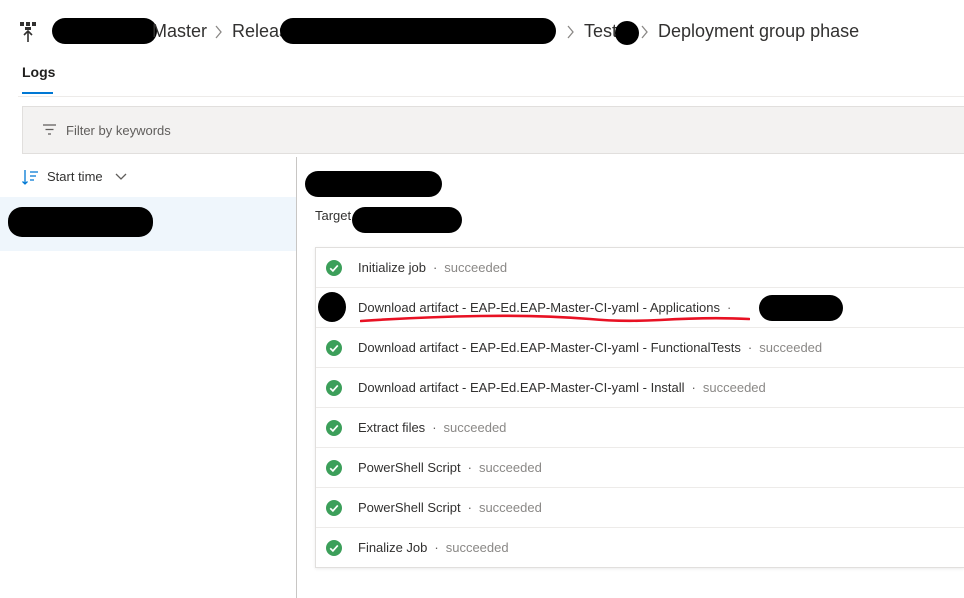 The height and width of the screenshot is (598, 964). I want to click on redacted-agent-name, so click(80, 222).